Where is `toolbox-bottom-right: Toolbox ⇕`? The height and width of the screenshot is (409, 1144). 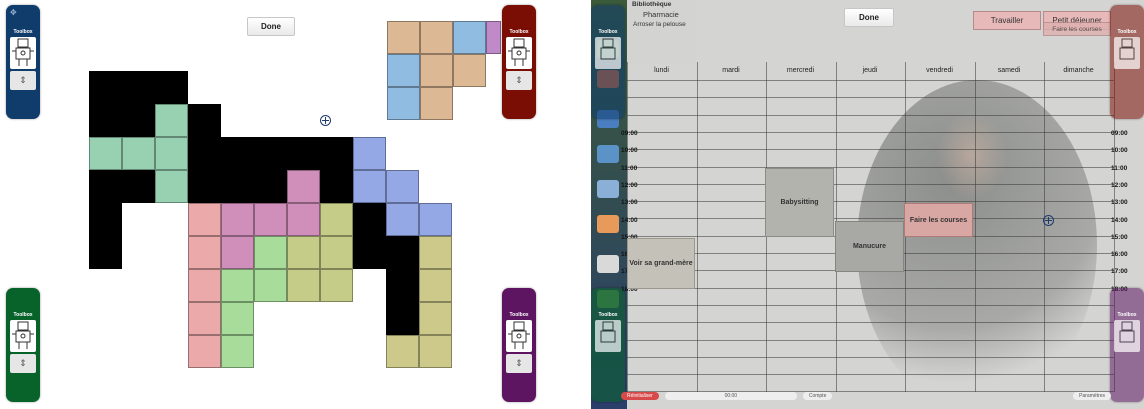
toolbox-bottom-right: Toolbox ⇕ is located at coordinates (519, 345).